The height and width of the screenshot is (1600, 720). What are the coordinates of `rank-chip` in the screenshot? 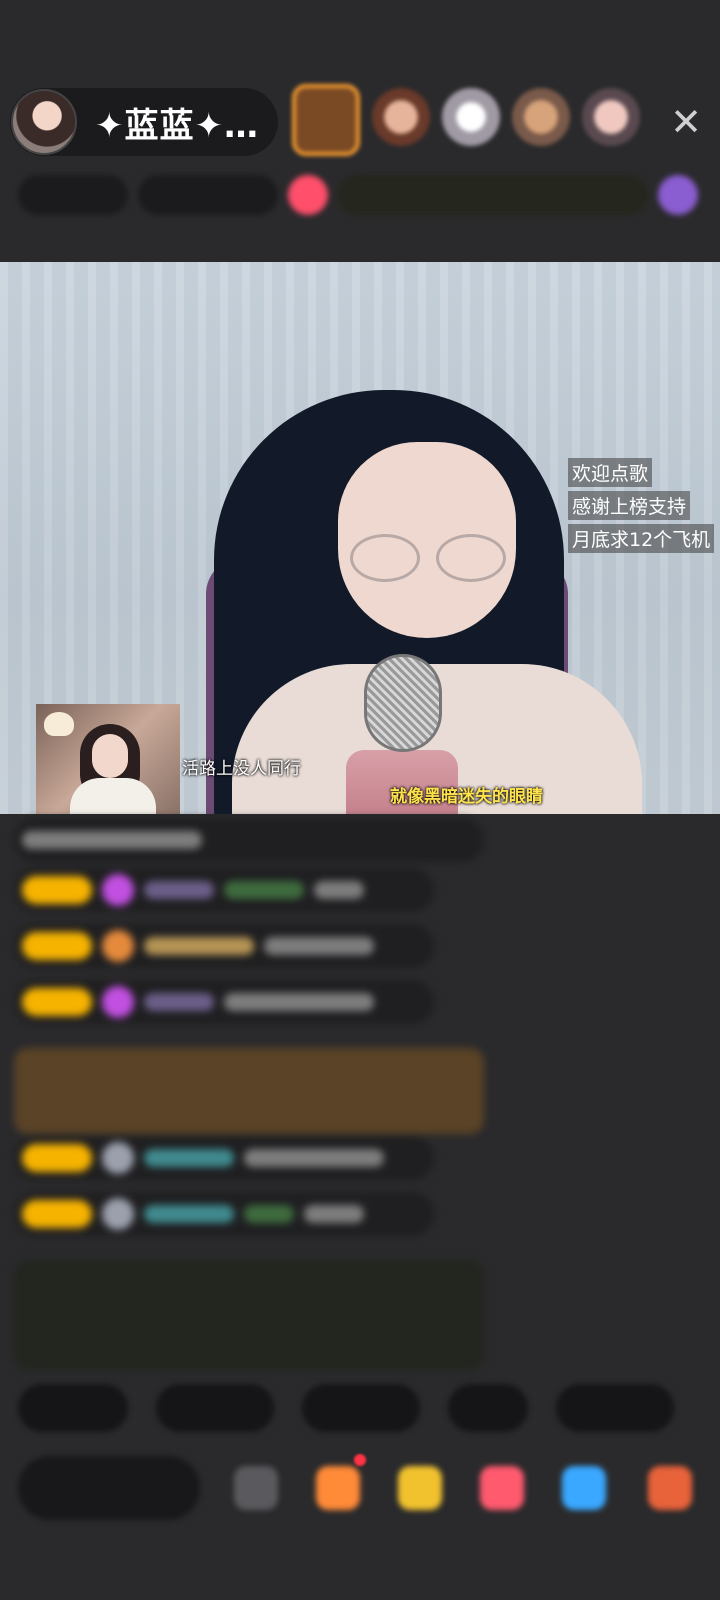 It's located at (73, 195).